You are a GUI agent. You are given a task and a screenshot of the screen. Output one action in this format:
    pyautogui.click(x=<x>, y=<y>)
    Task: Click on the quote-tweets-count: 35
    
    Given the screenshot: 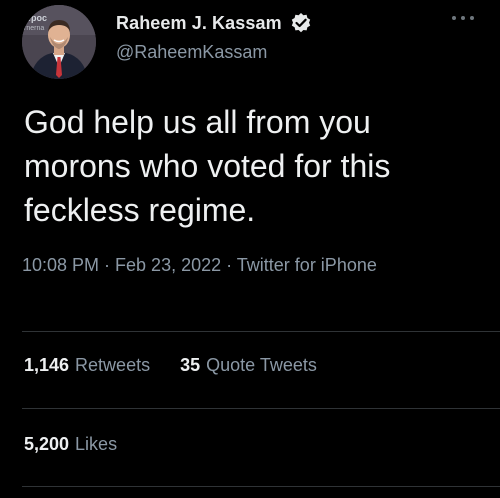 What is the action you would take?
    pyautogui.click(x=190, y=365)
    